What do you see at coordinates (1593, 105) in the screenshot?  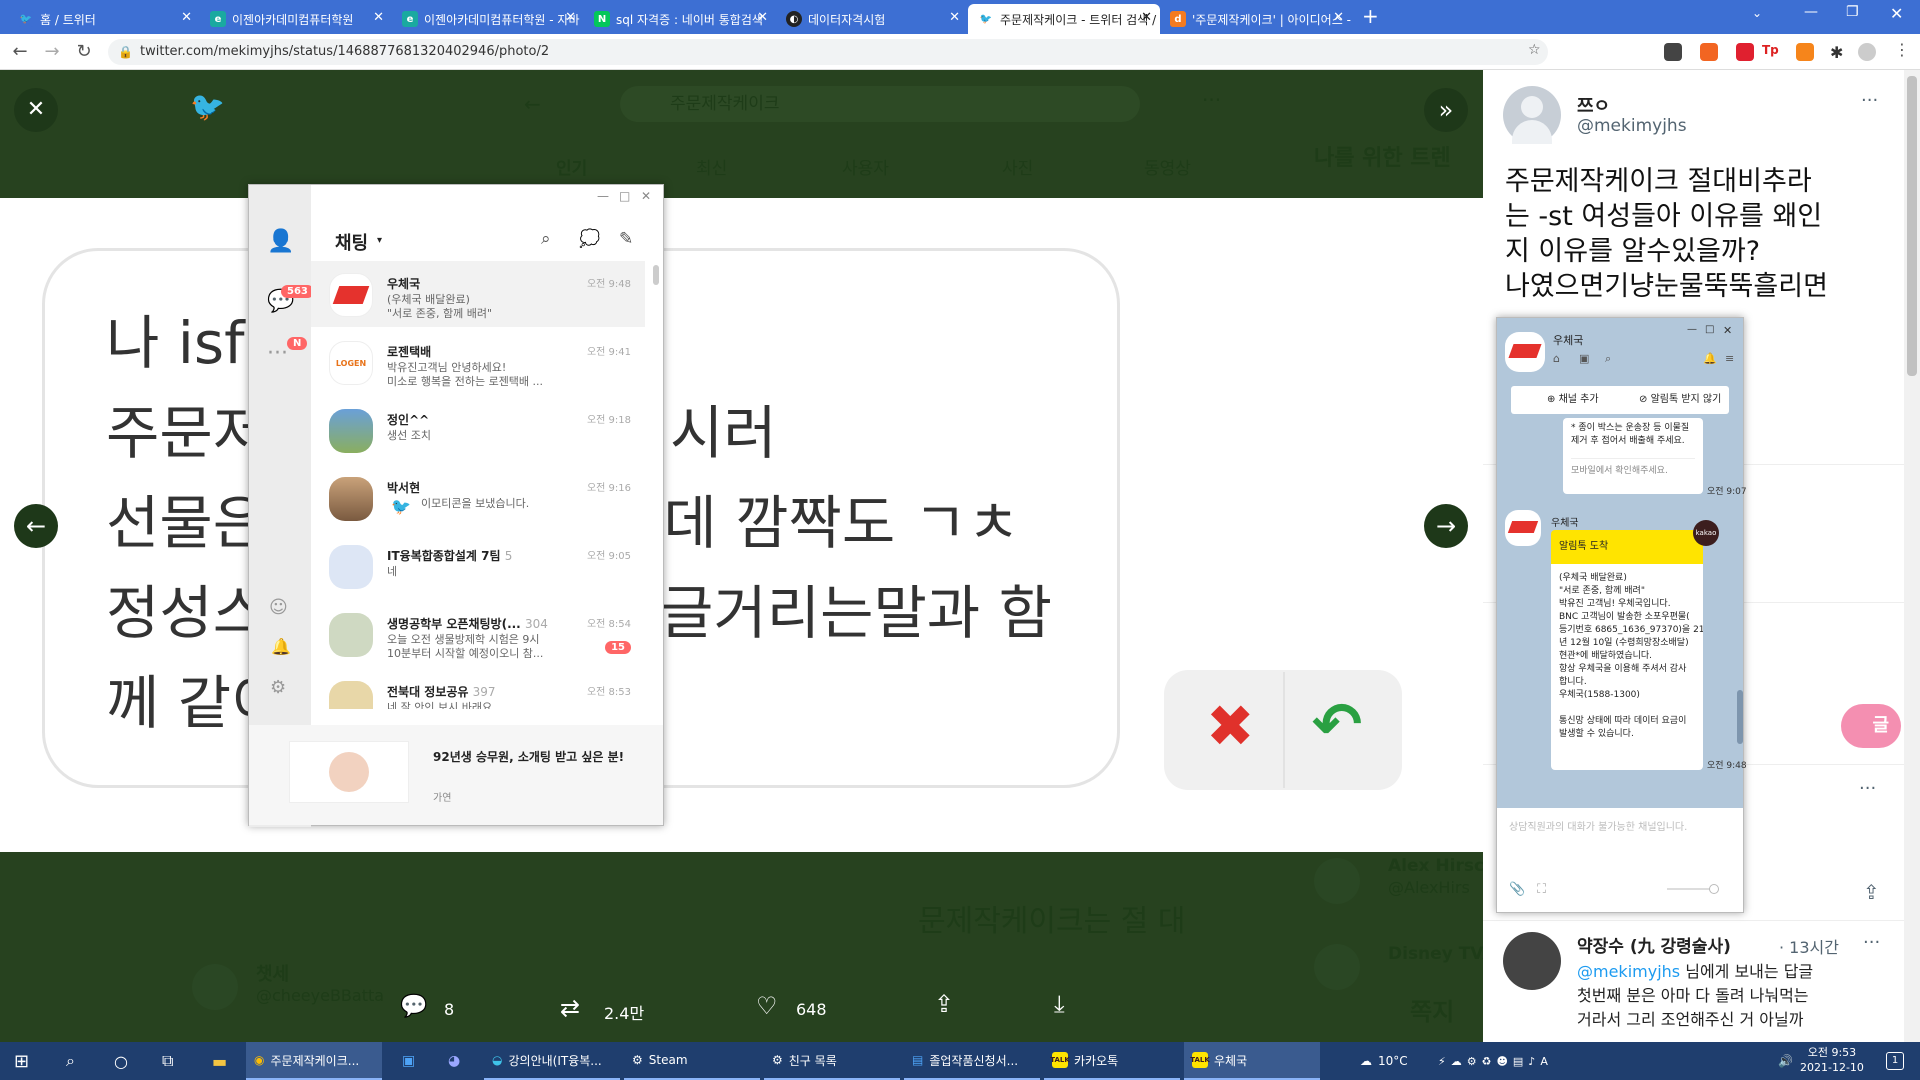 I see `tweet-author-name: 쯔ㅇ` at bounding box center [1593, 105].